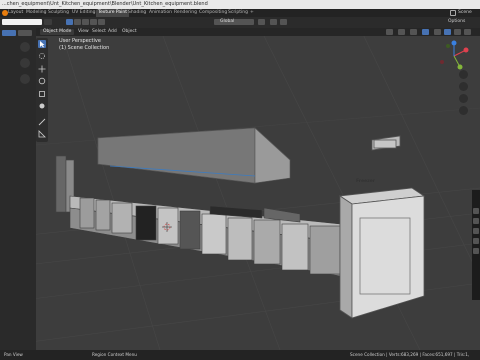  Describe the element at coordinates (42, 122) in the screenshot. I see `annotate-tool-icon` at that location.